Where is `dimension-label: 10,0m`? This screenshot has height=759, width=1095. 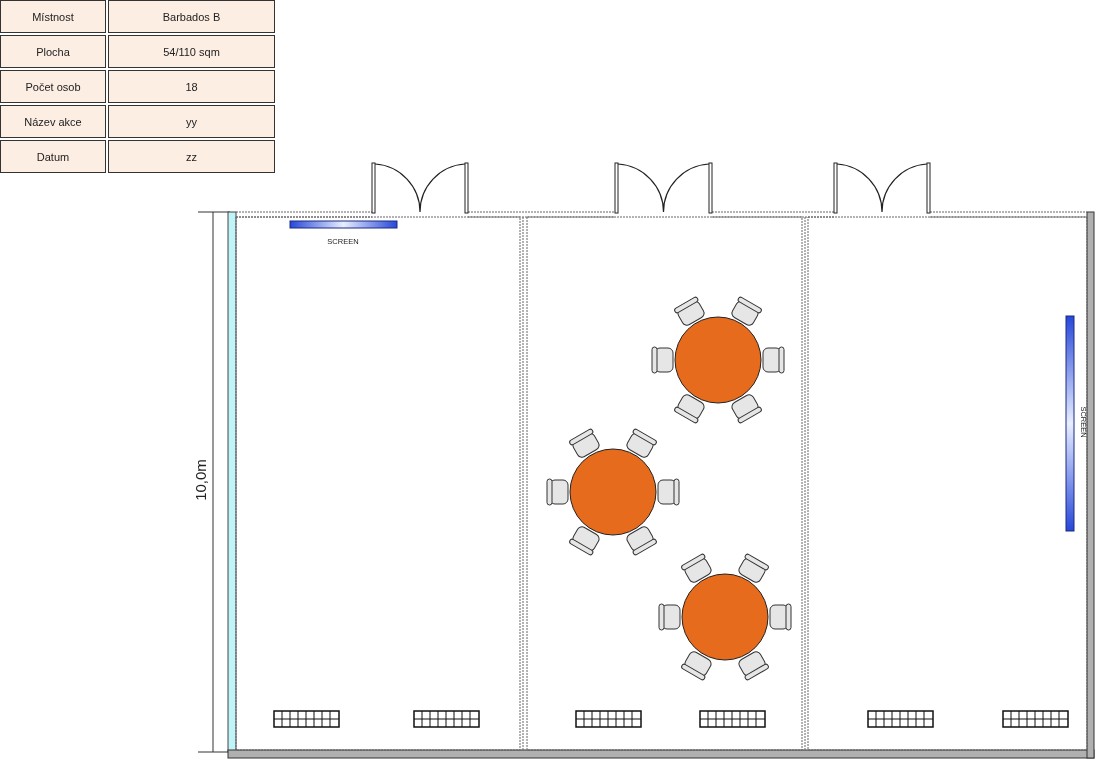
dimension-label: 10,0m is located at coordinates (200, 480).